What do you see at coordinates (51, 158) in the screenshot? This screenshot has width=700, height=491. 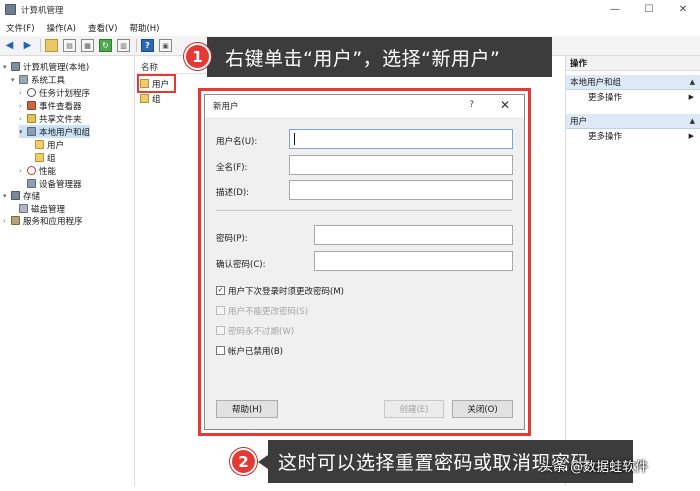 I see `tree-label: 组` at bounding box center [51, 158].